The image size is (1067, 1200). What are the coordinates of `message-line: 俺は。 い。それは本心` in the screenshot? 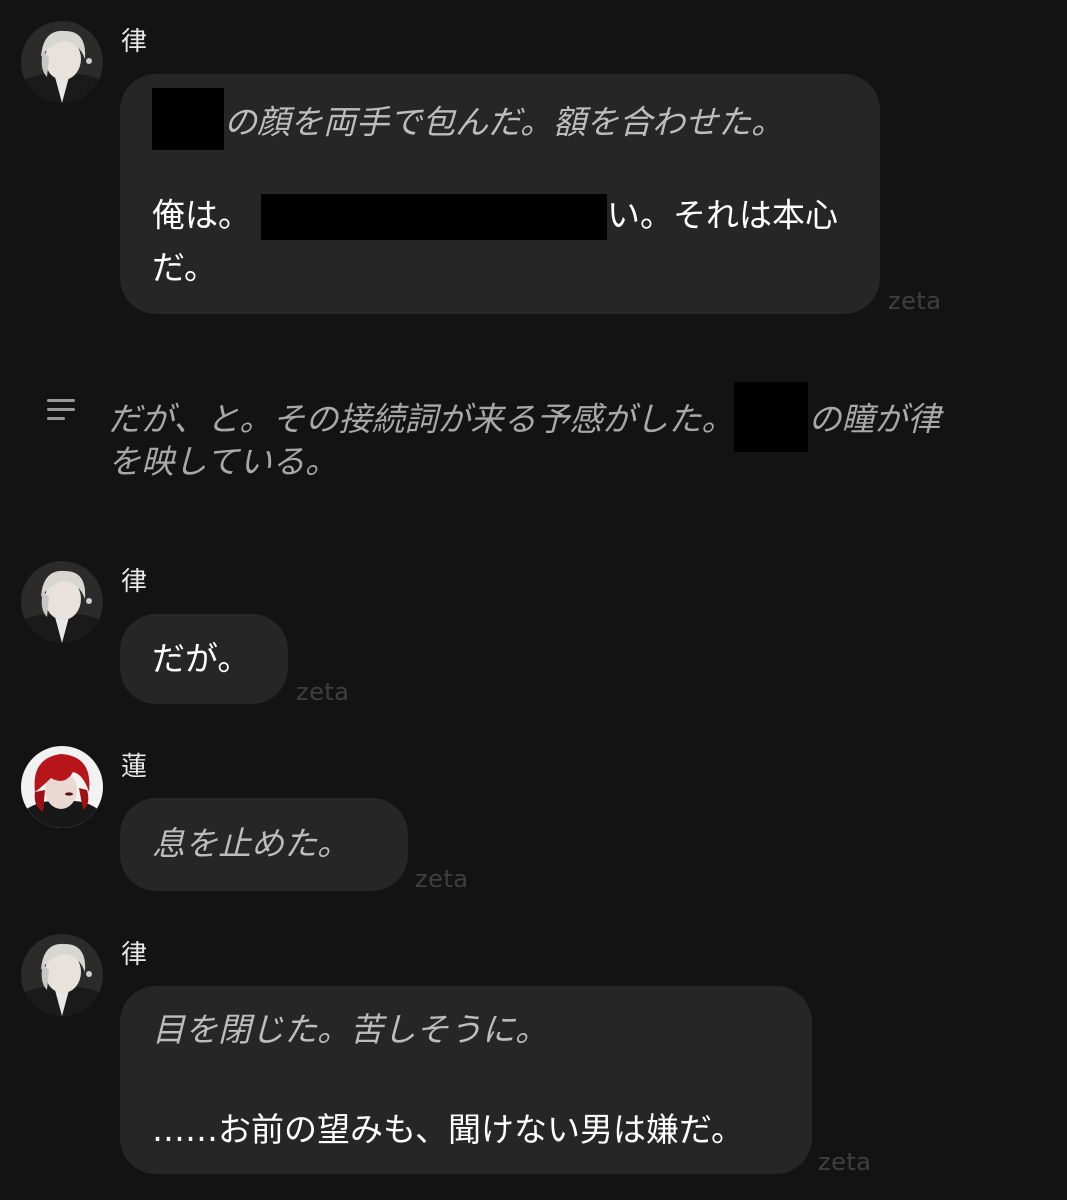 It's located at (495, 217).